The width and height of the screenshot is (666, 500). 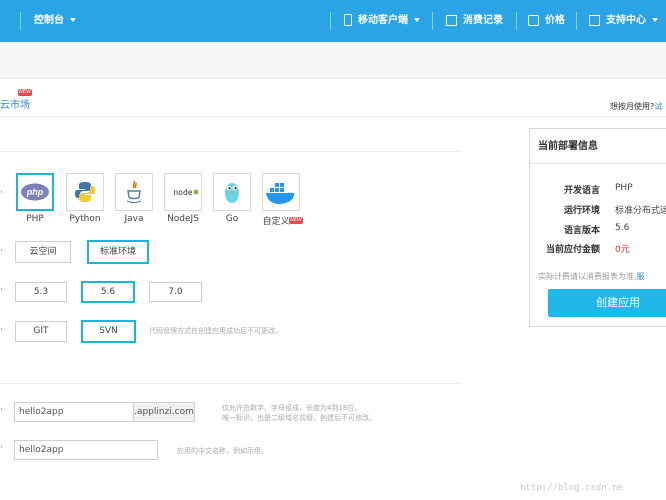 What do you see at coordinates (215, 331) in the screenshot?
I see `vcs-hint: 代码管理方式在创建应用成功后不可更改。` at bounding box center [215, 331].